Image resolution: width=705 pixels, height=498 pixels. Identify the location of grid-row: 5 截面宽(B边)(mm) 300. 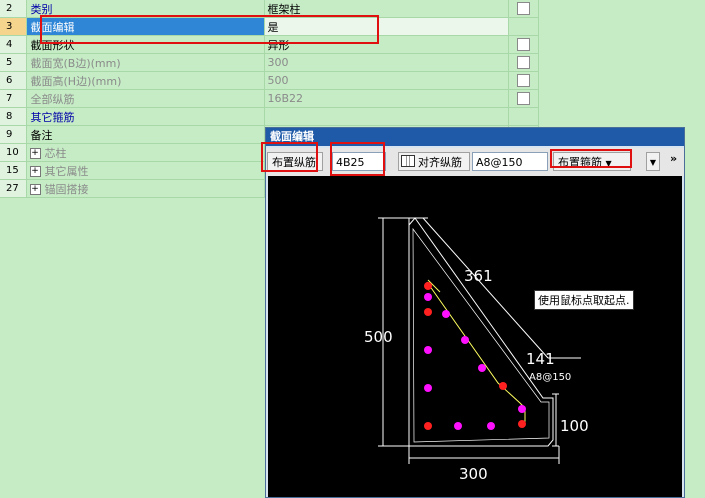
(269, 62).